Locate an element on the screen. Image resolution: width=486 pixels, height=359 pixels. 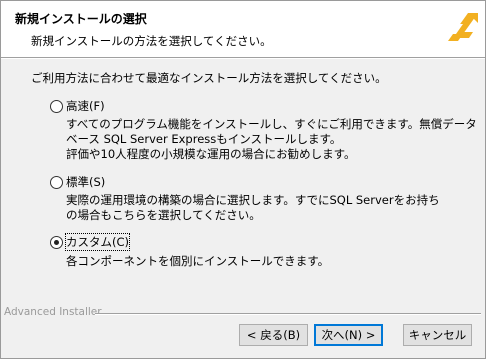
page-title: 新規インストールの選択 is located at coordinates (81, 19).